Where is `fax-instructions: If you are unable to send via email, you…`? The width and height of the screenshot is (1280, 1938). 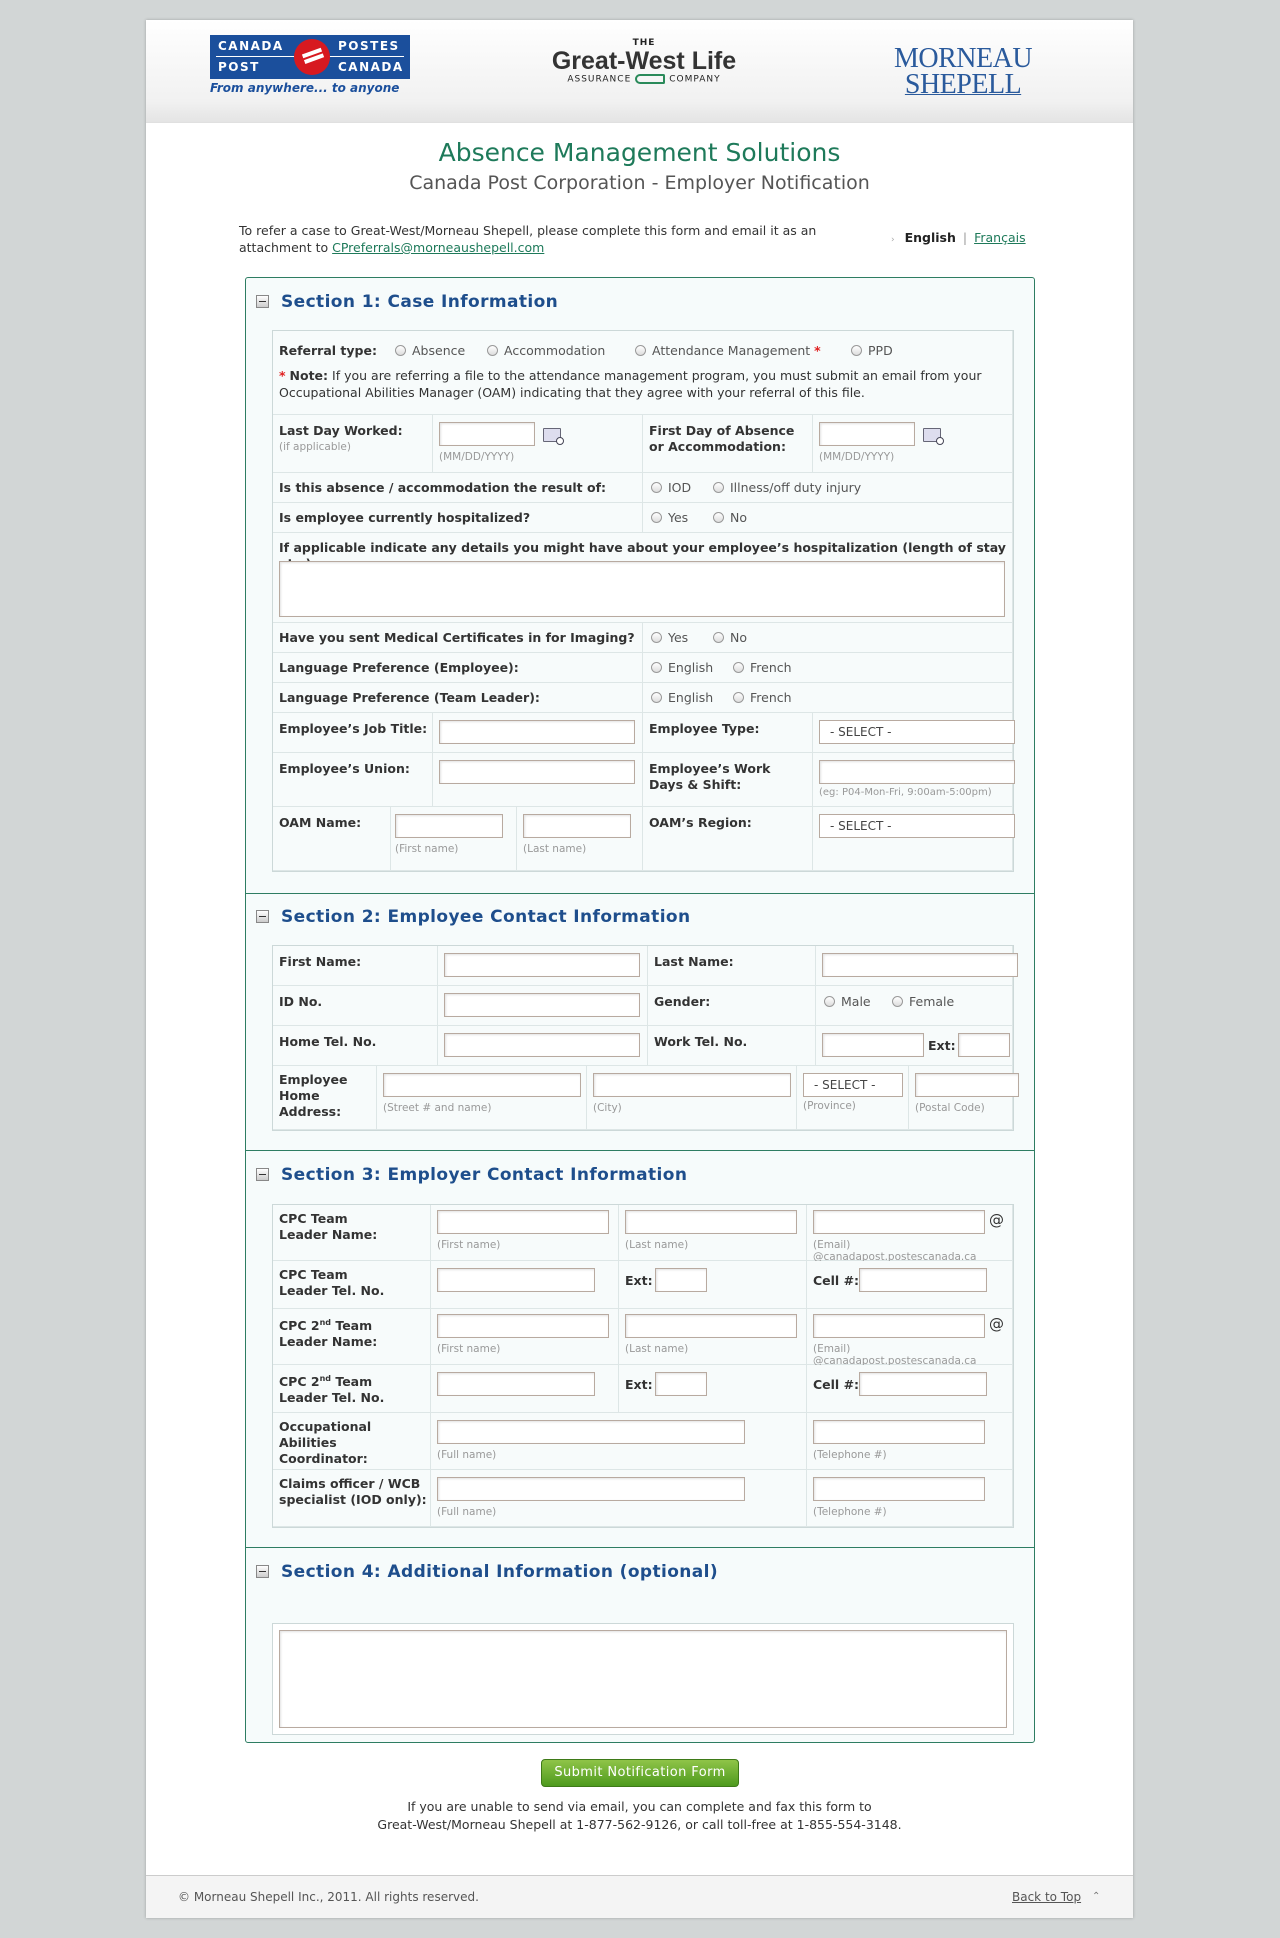 fax-instructions: If you are unable to send via email, you… is located at coordinates (639, 1815).